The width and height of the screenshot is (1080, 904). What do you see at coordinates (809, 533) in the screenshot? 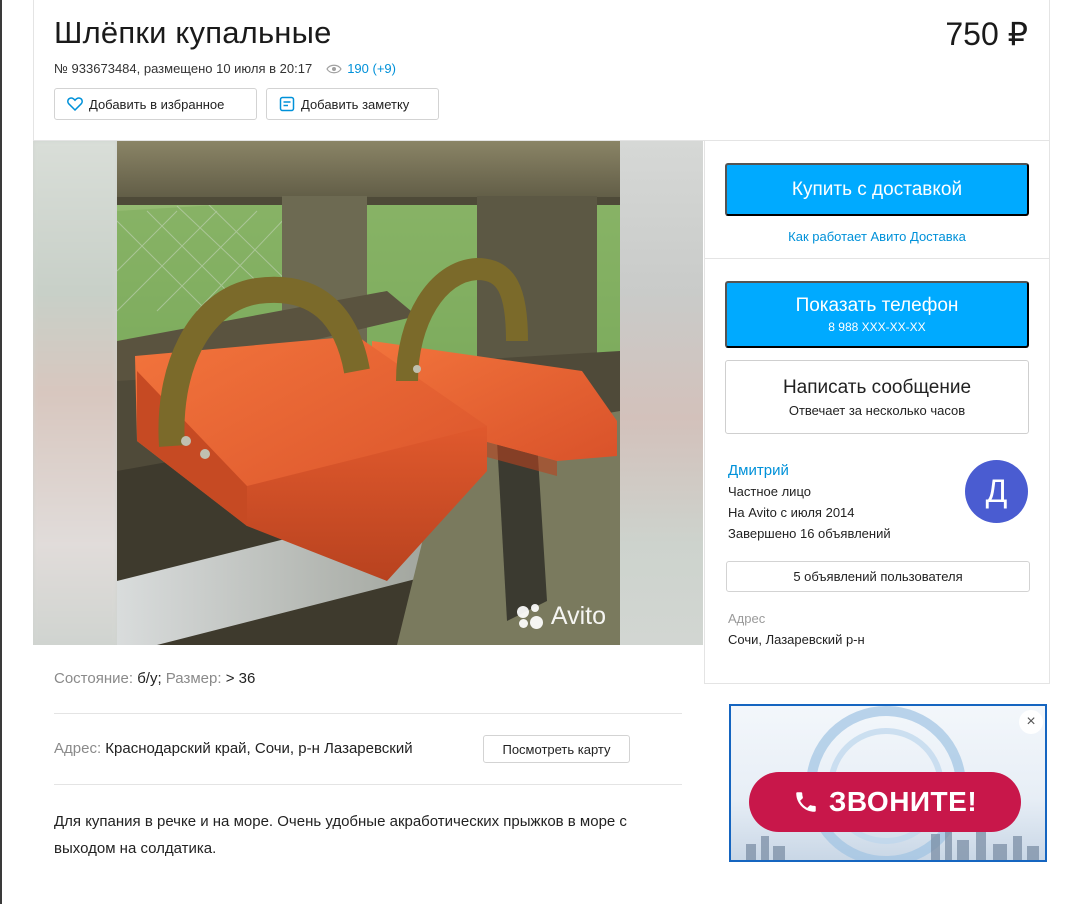
I see `seller-completed: Завершено 16 объявлений` at bounding box center [809, 533].